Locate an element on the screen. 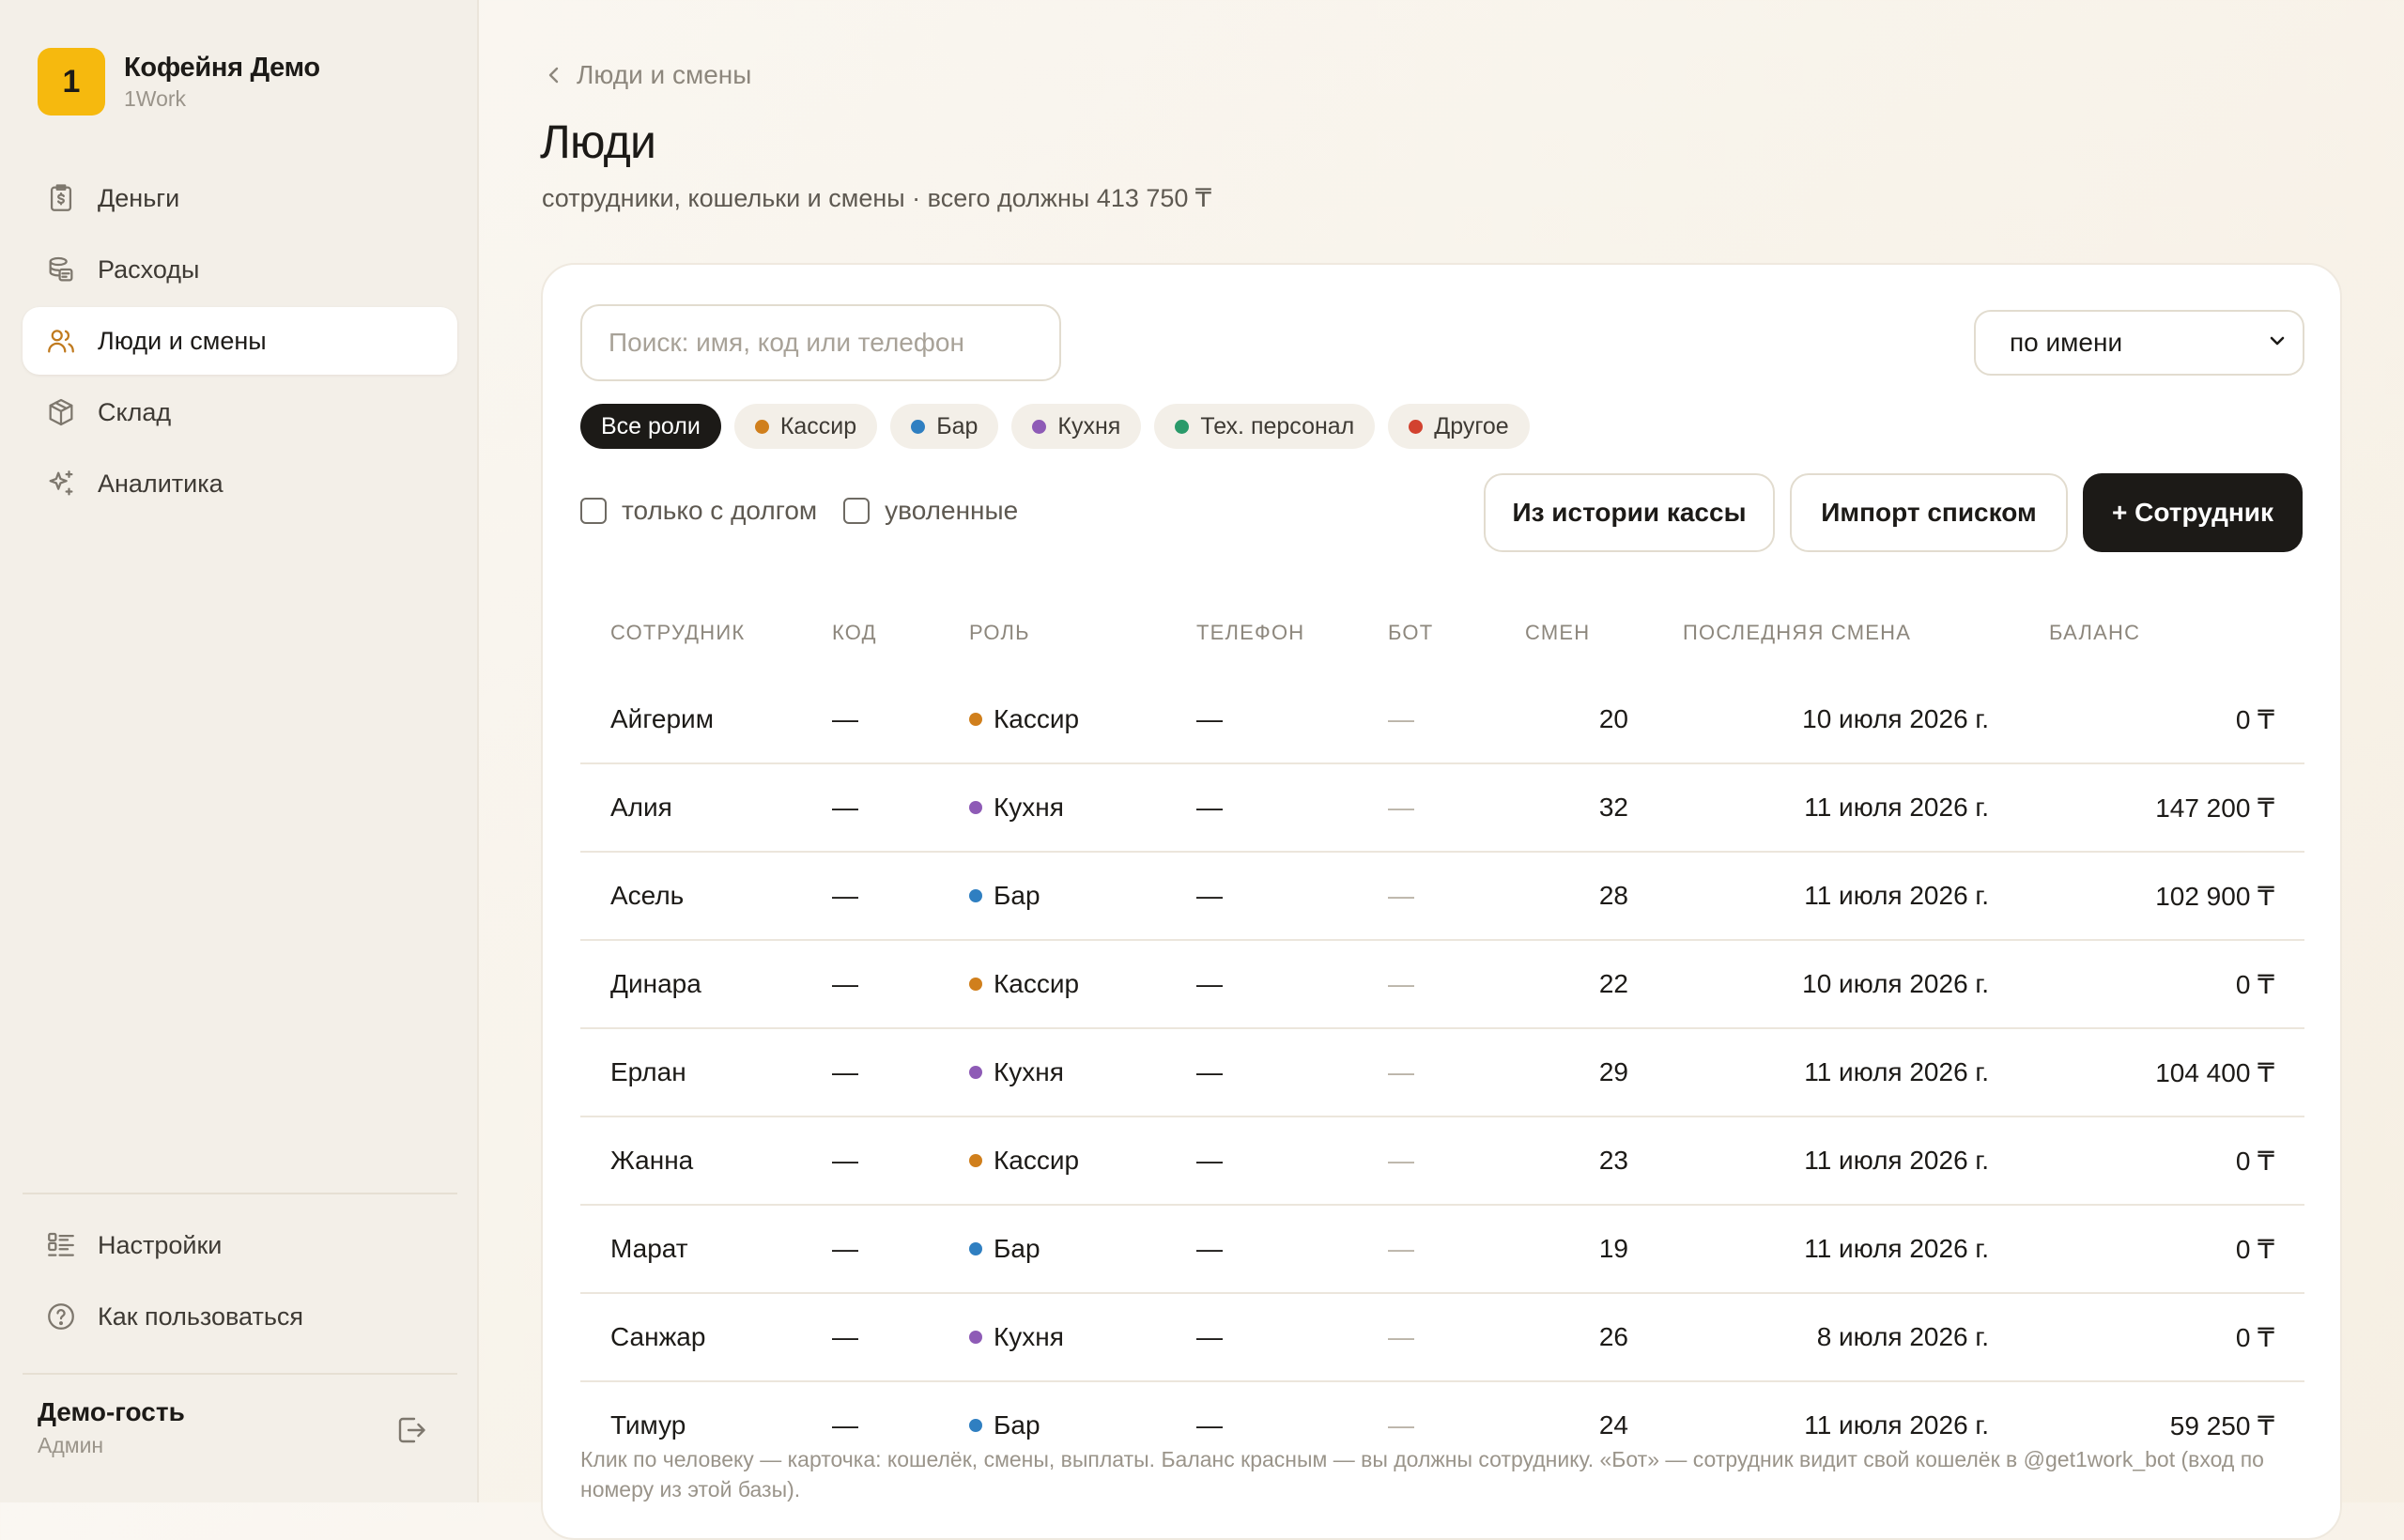 Image resolution: width=2404 pixels, height=1540 pixels. column-header-code: КОД is located at coordinates (900, 633).